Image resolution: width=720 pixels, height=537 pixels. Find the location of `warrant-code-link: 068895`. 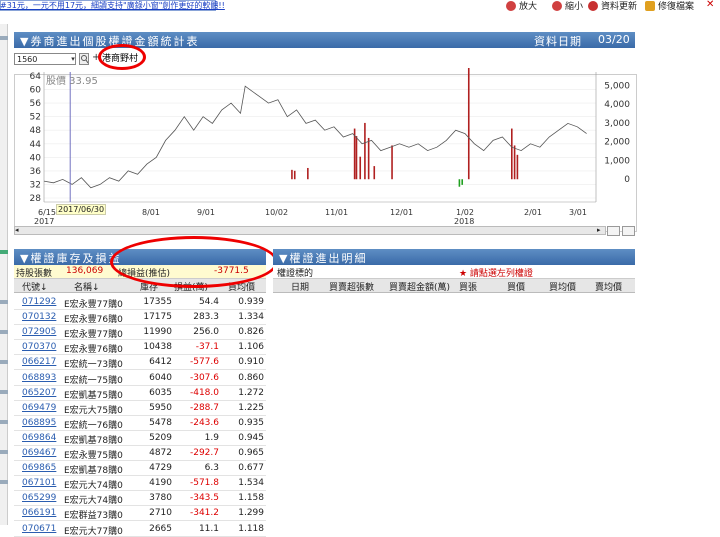

warrant-code-link: 068895 is located at coordinates (39, 423).